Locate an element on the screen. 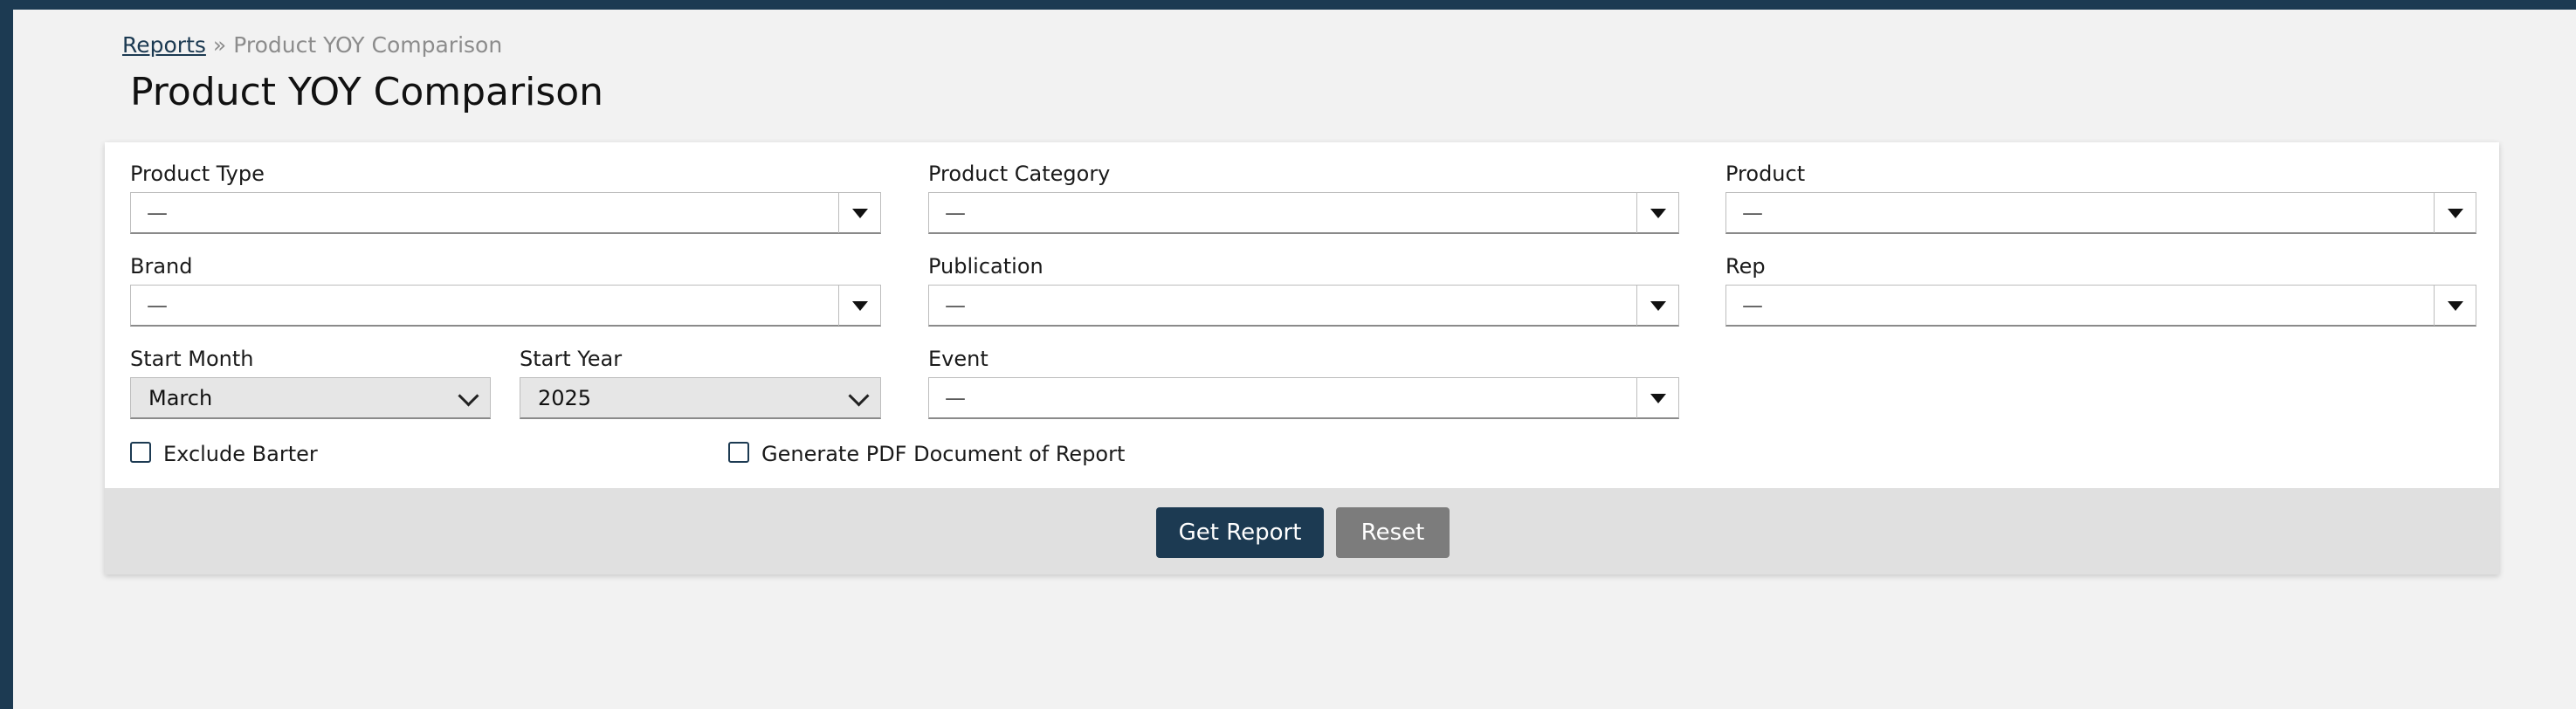 The image size is (2576, 709). event-dropdown-toggle is located at coordinates (1657, 398).